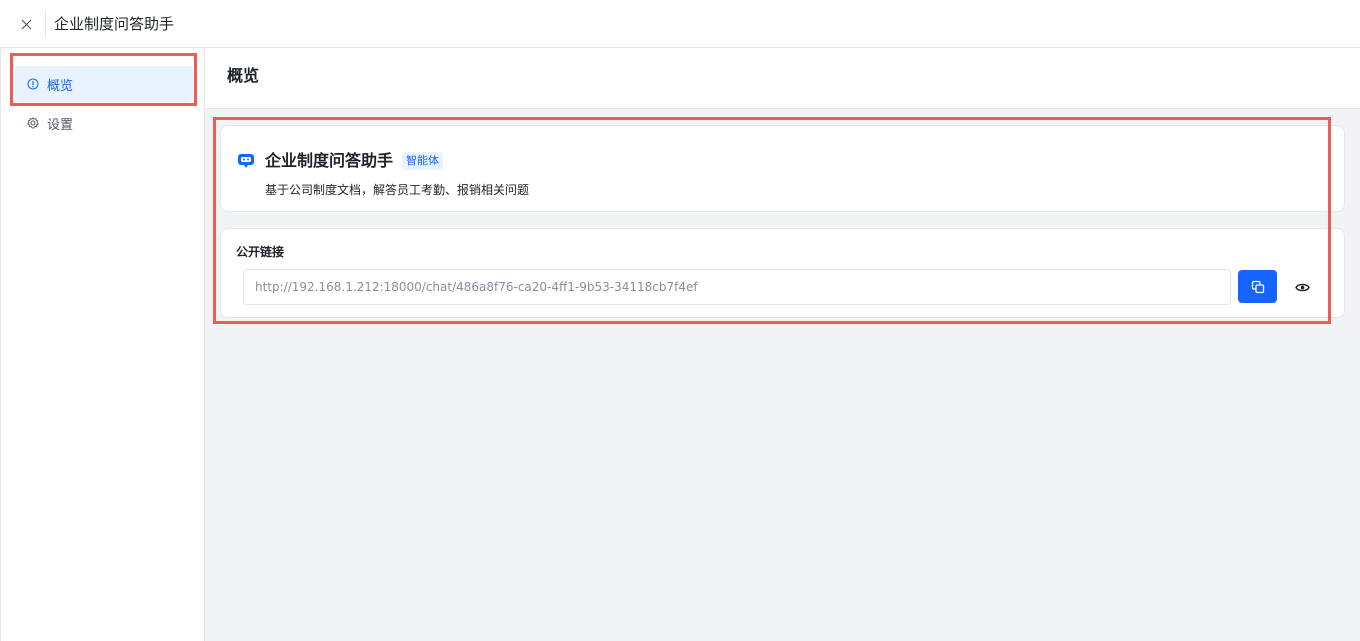 The image size is (1360, 641). I want to click on copy-icon, so click(1257, 286).